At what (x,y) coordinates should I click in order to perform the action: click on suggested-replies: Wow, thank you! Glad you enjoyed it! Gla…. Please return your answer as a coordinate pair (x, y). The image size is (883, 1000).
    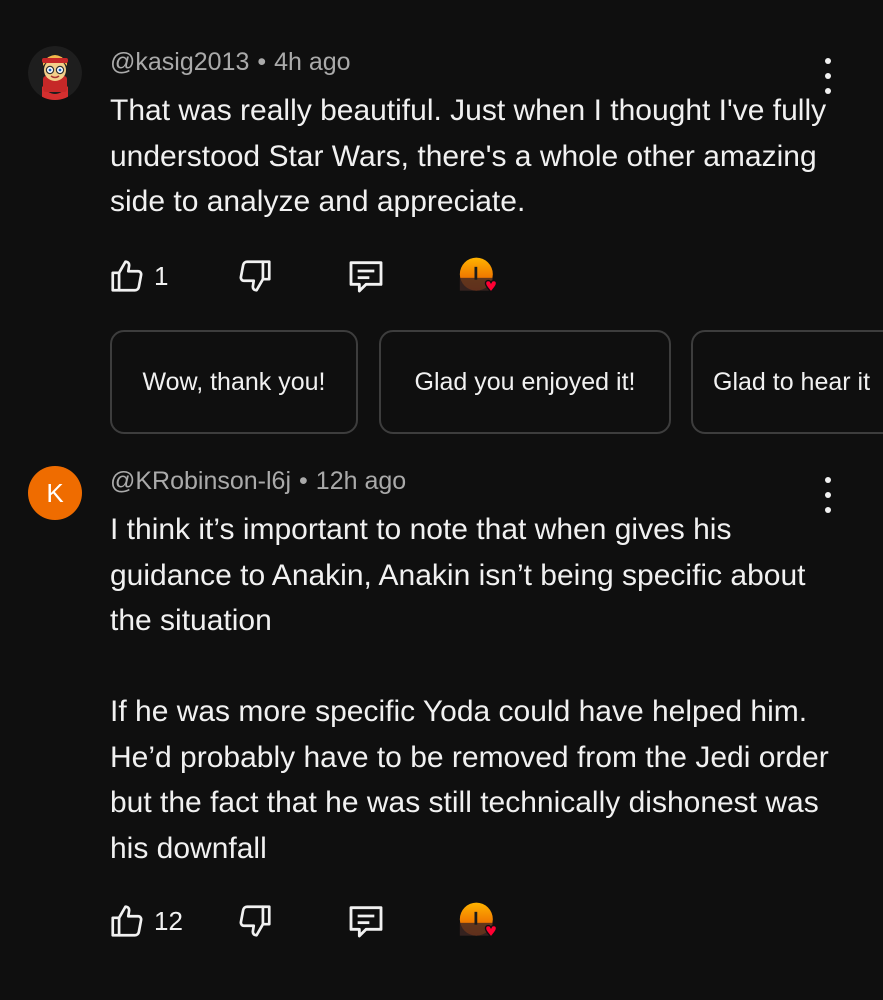
    Looking at the image, I should click on (495, 384).